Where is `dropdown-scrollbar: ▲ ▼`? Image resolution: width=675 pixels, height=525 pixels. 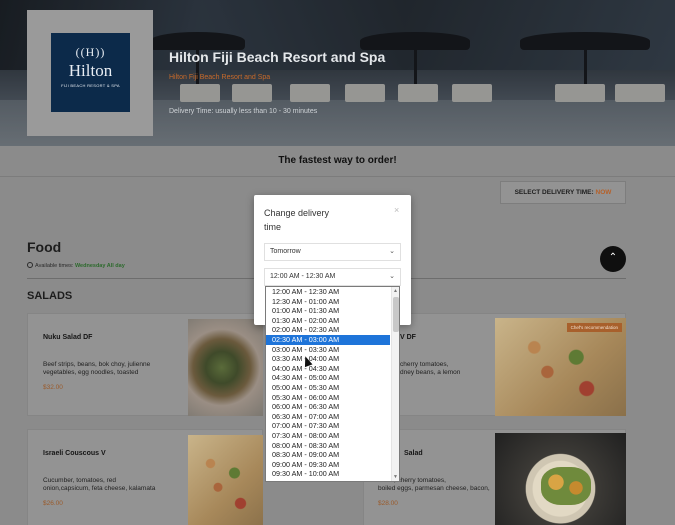
dropdown-scrollbar: ▲ ▼ is located at coordinates (395, 384).